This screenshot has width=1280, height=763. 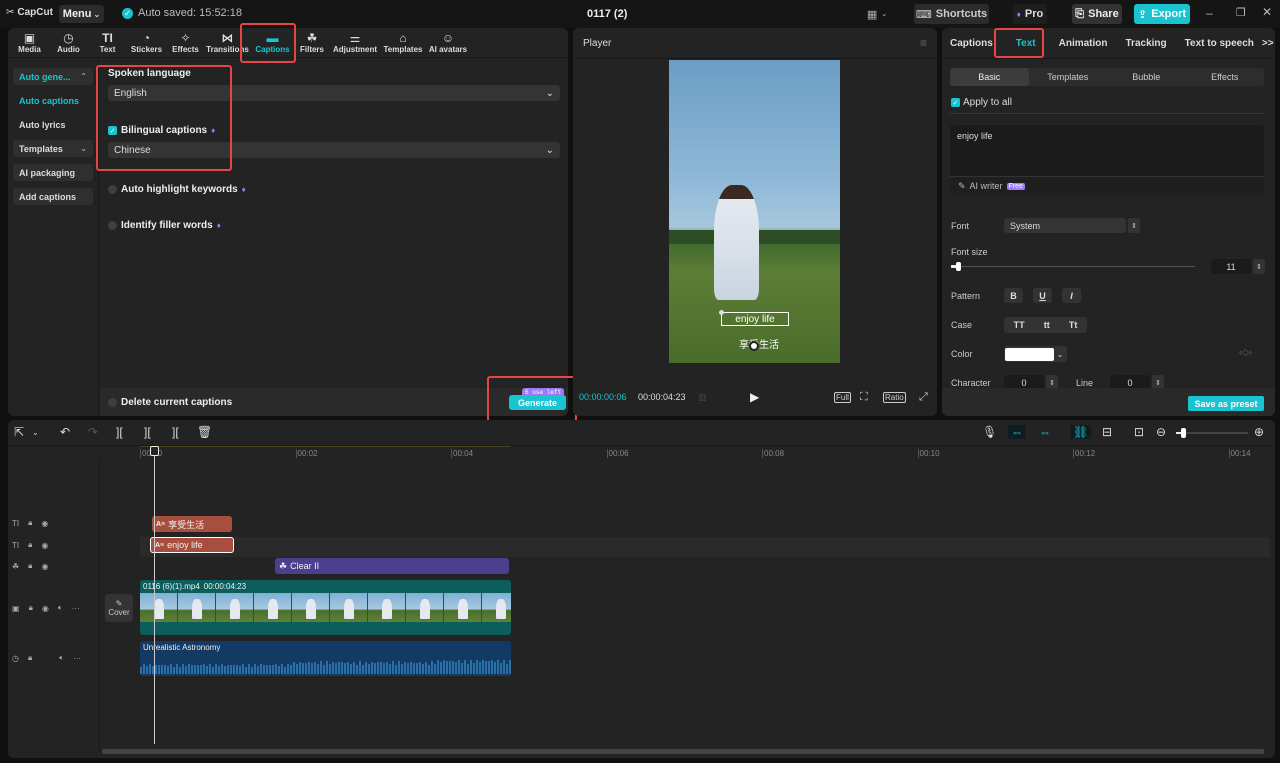 What do you see at coordinates (1068, 77) in the screenshot?
I see `subtab-templates: Templates` at bounding box center [1068, 77].